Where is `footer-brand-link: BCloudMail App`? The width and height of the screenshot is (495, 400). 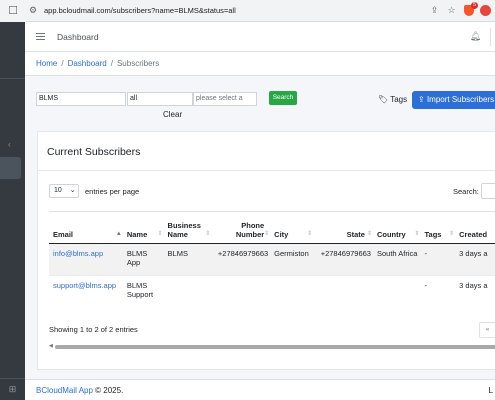
footer-brand-link: BCloudMail App is located at coordinates (64, 390).